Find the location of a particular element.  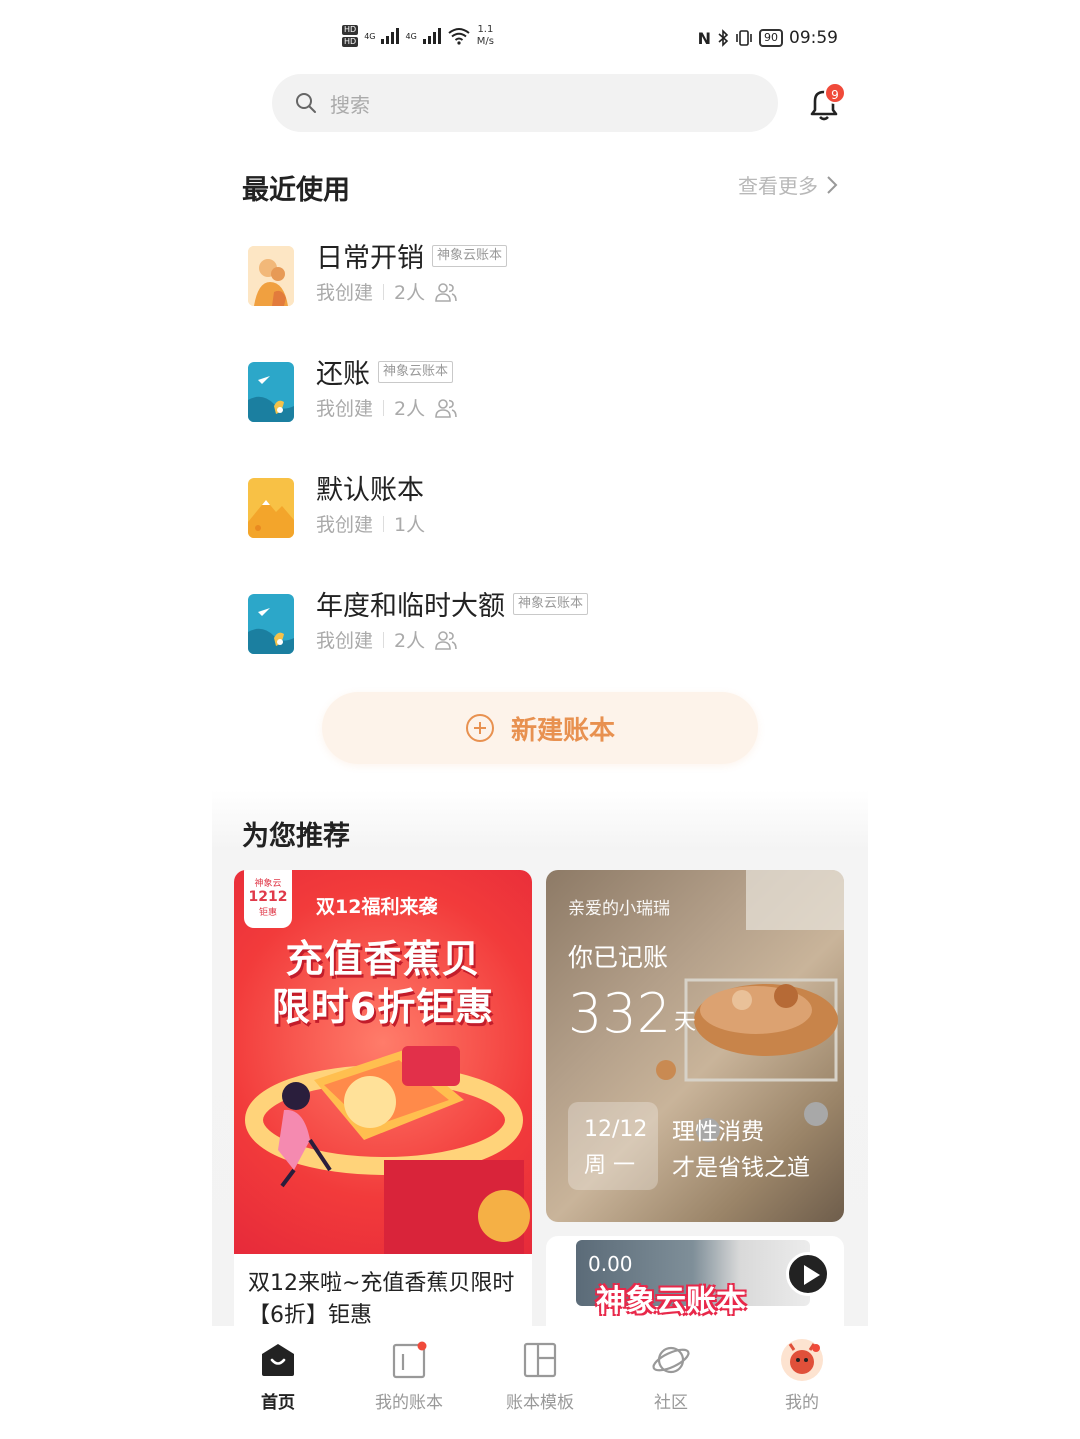

status-bar: HD HD 4G 4G 1.1 M/s N 90 09:59 is located at coordinates (540, 41).